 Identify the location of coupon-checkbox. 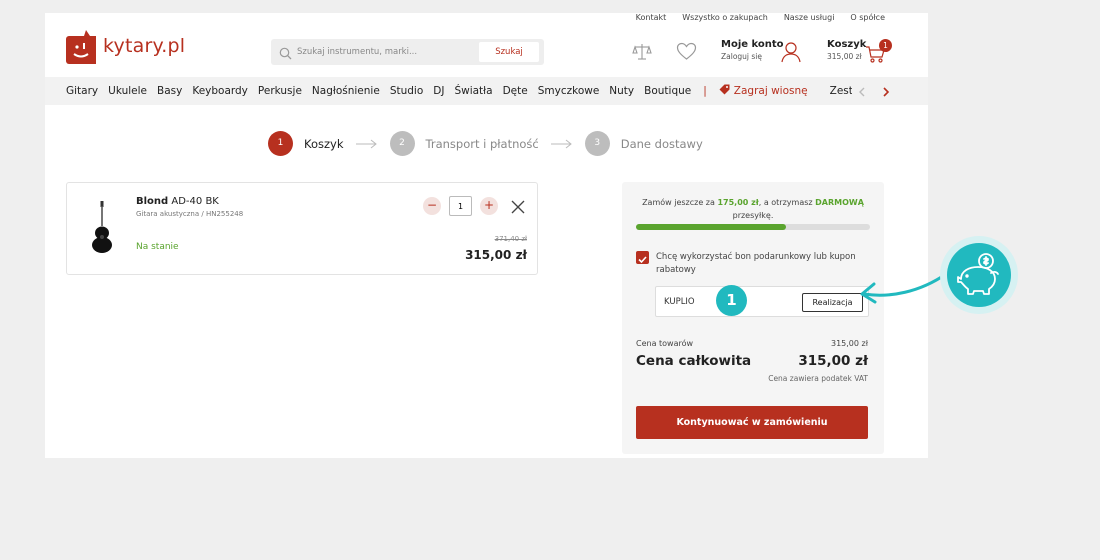
(642, 257).